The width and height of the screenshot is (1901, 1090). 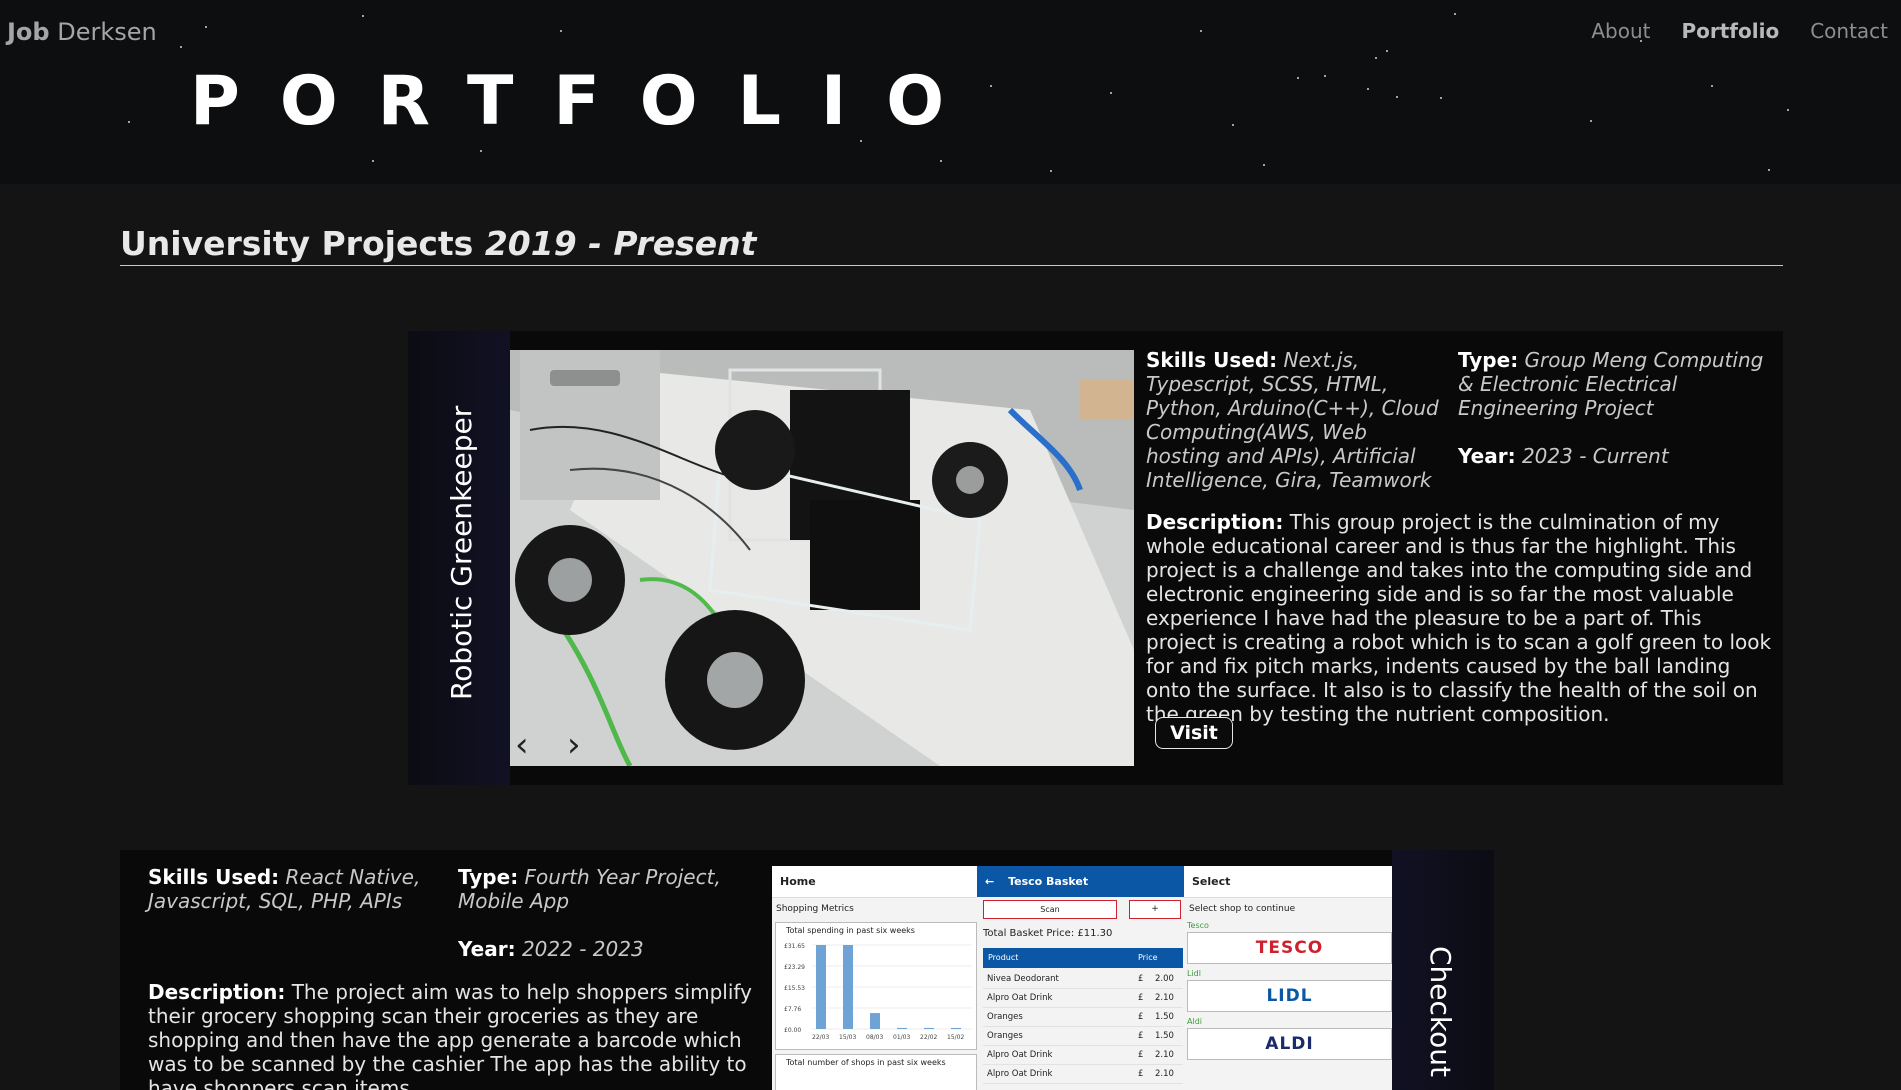 I want to click on basket-header: ← Tesco Basket, so click(x=1080, y=881).